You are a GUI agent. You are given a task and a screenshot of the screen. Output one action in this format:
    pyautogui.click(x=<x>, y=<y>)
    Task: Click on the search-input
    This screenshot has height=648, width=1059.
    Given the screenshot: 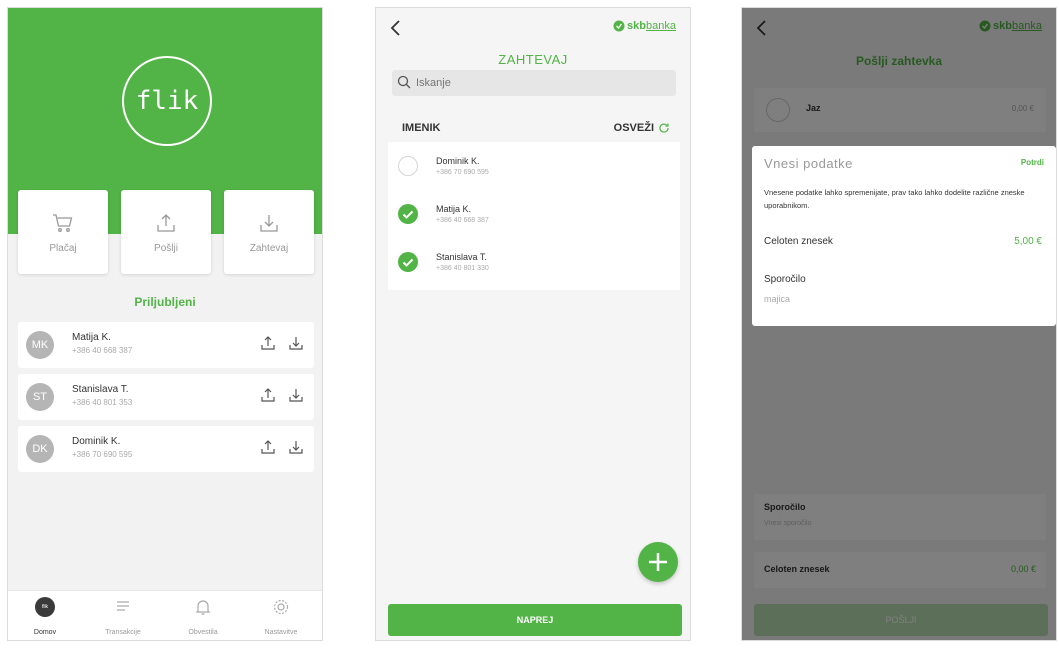 What is the action you would take?
    pyautogui.click(x=534, y=83)
    